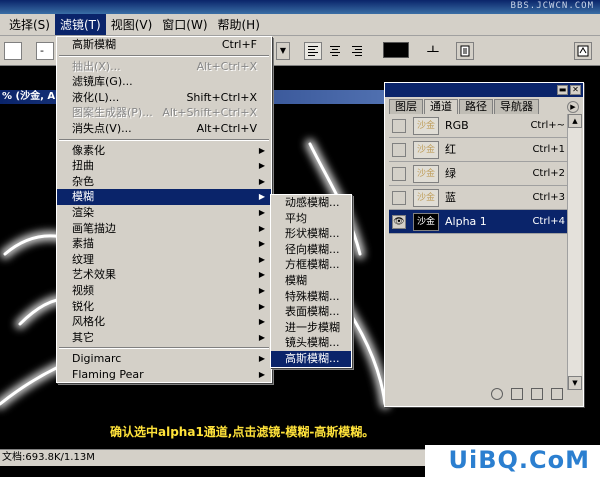  Describe the element at coordinates (283, 51) in the screenshot. I see `antialias-dropdown-button: ▼` at that location.